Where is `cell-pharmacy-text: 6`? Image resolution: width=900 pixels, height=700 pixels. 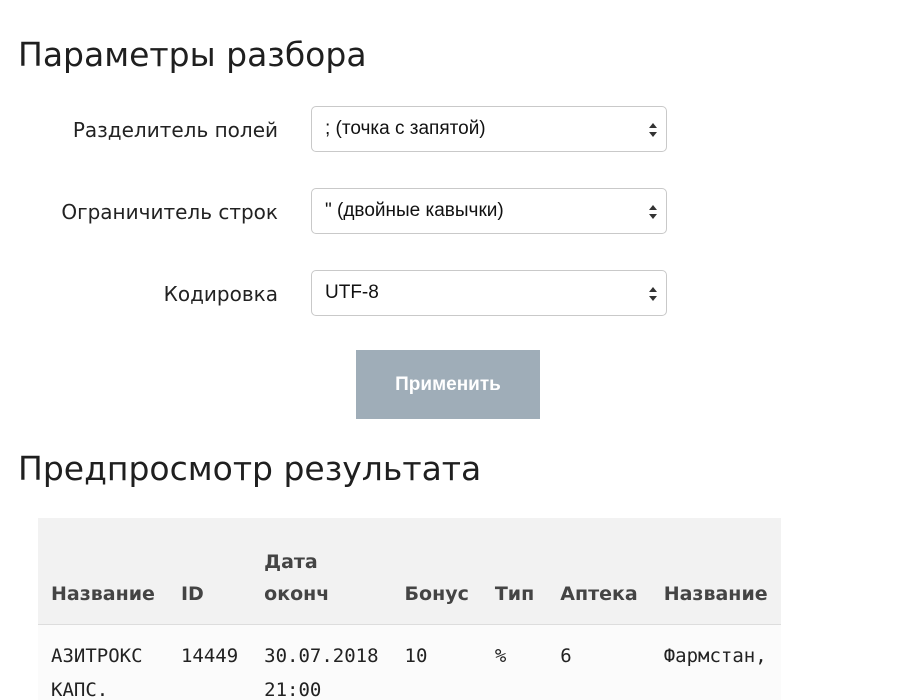 cell-pharmacy-text: 6 is located at coordinates (566, 656).